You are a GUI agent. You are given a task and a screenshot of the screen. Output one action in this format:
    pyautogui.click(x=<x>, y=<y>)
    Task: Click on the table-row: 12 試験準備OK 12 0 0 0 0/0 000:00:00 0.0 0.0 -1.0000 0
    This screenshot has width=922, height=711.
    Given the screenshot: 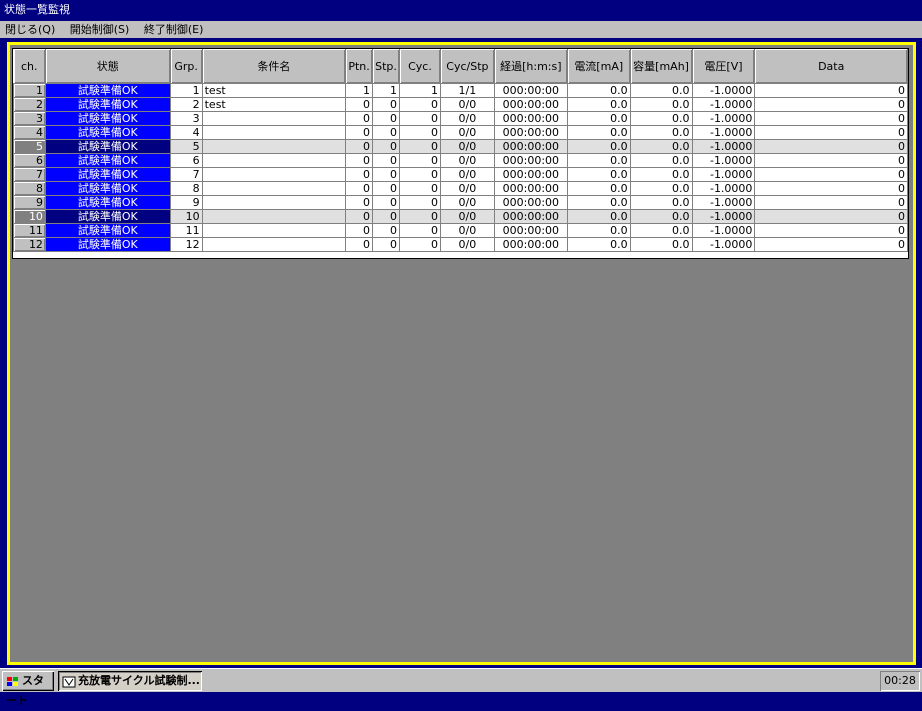 What is the action you would take?
    pyautogui.click(x=460, y=244)
    